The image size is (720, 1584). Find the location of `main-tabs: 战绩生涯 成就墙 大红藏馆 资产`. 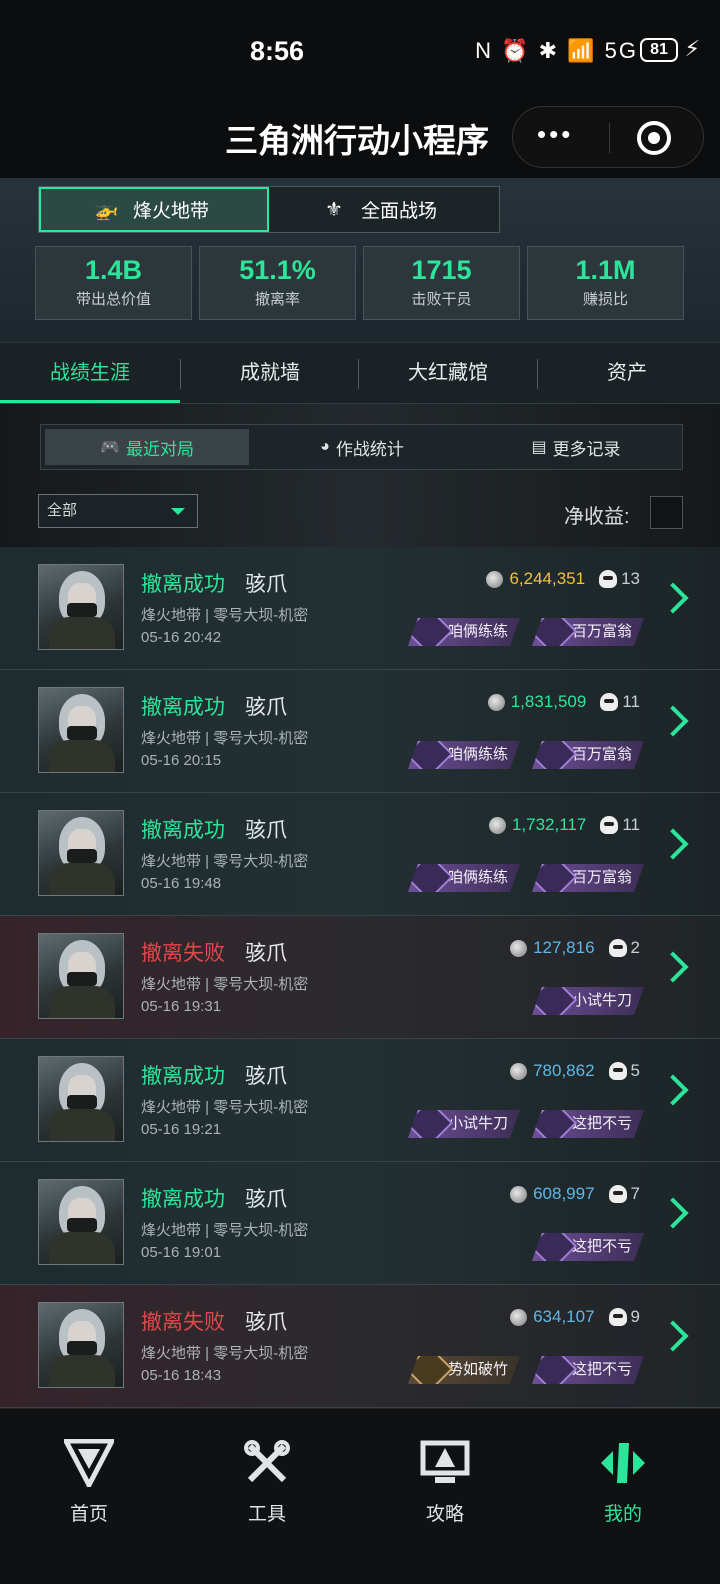

main-tabs: 战绩生涯 成就墙 大红藏馆 资产 is located at coordinates (360, 373).